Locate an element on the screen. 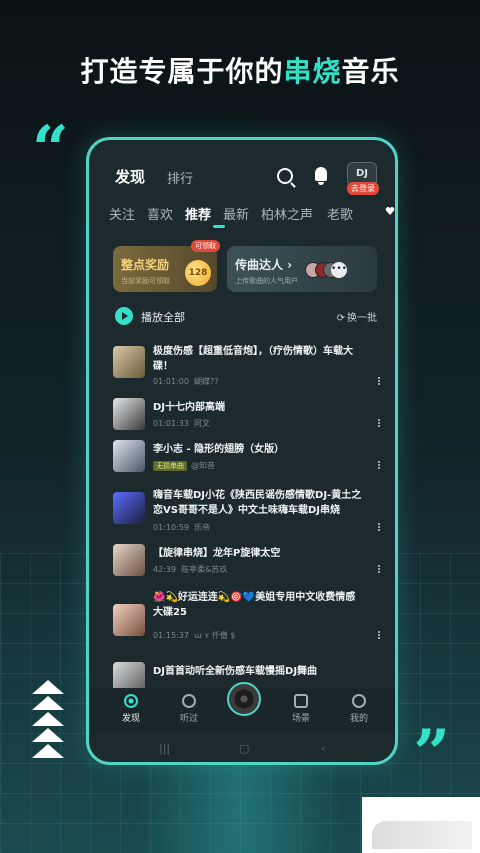 The height and width of the screenshot is (853, 480). system-nav-bar: ||| ▢ ‹ is located at coordinates (242, 749).